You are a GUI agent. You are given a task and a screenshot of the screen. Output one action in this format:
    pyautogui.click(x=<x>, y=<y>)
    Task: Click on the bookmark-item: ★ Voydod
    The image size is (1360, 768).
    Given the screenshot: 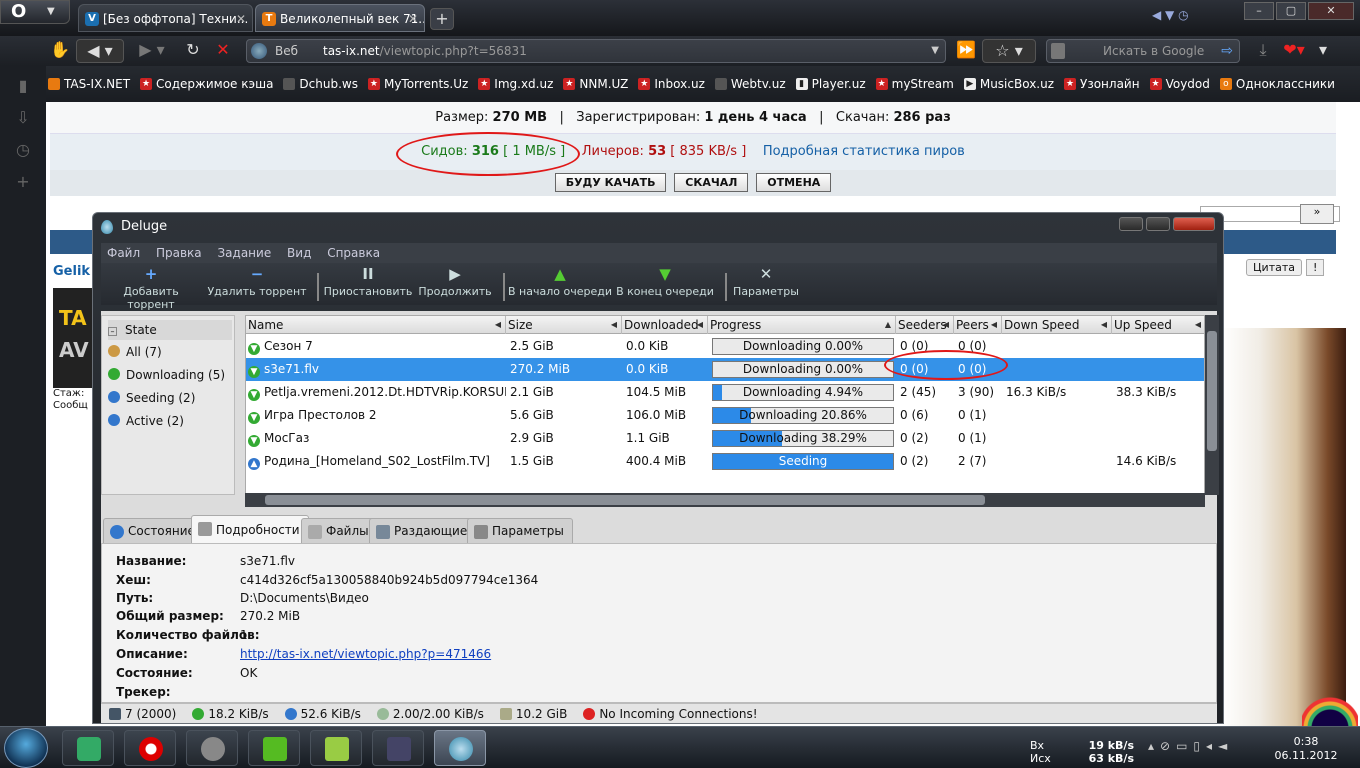 What is the action you would take?
    pyautogui.click(x=1179, y=84)
    